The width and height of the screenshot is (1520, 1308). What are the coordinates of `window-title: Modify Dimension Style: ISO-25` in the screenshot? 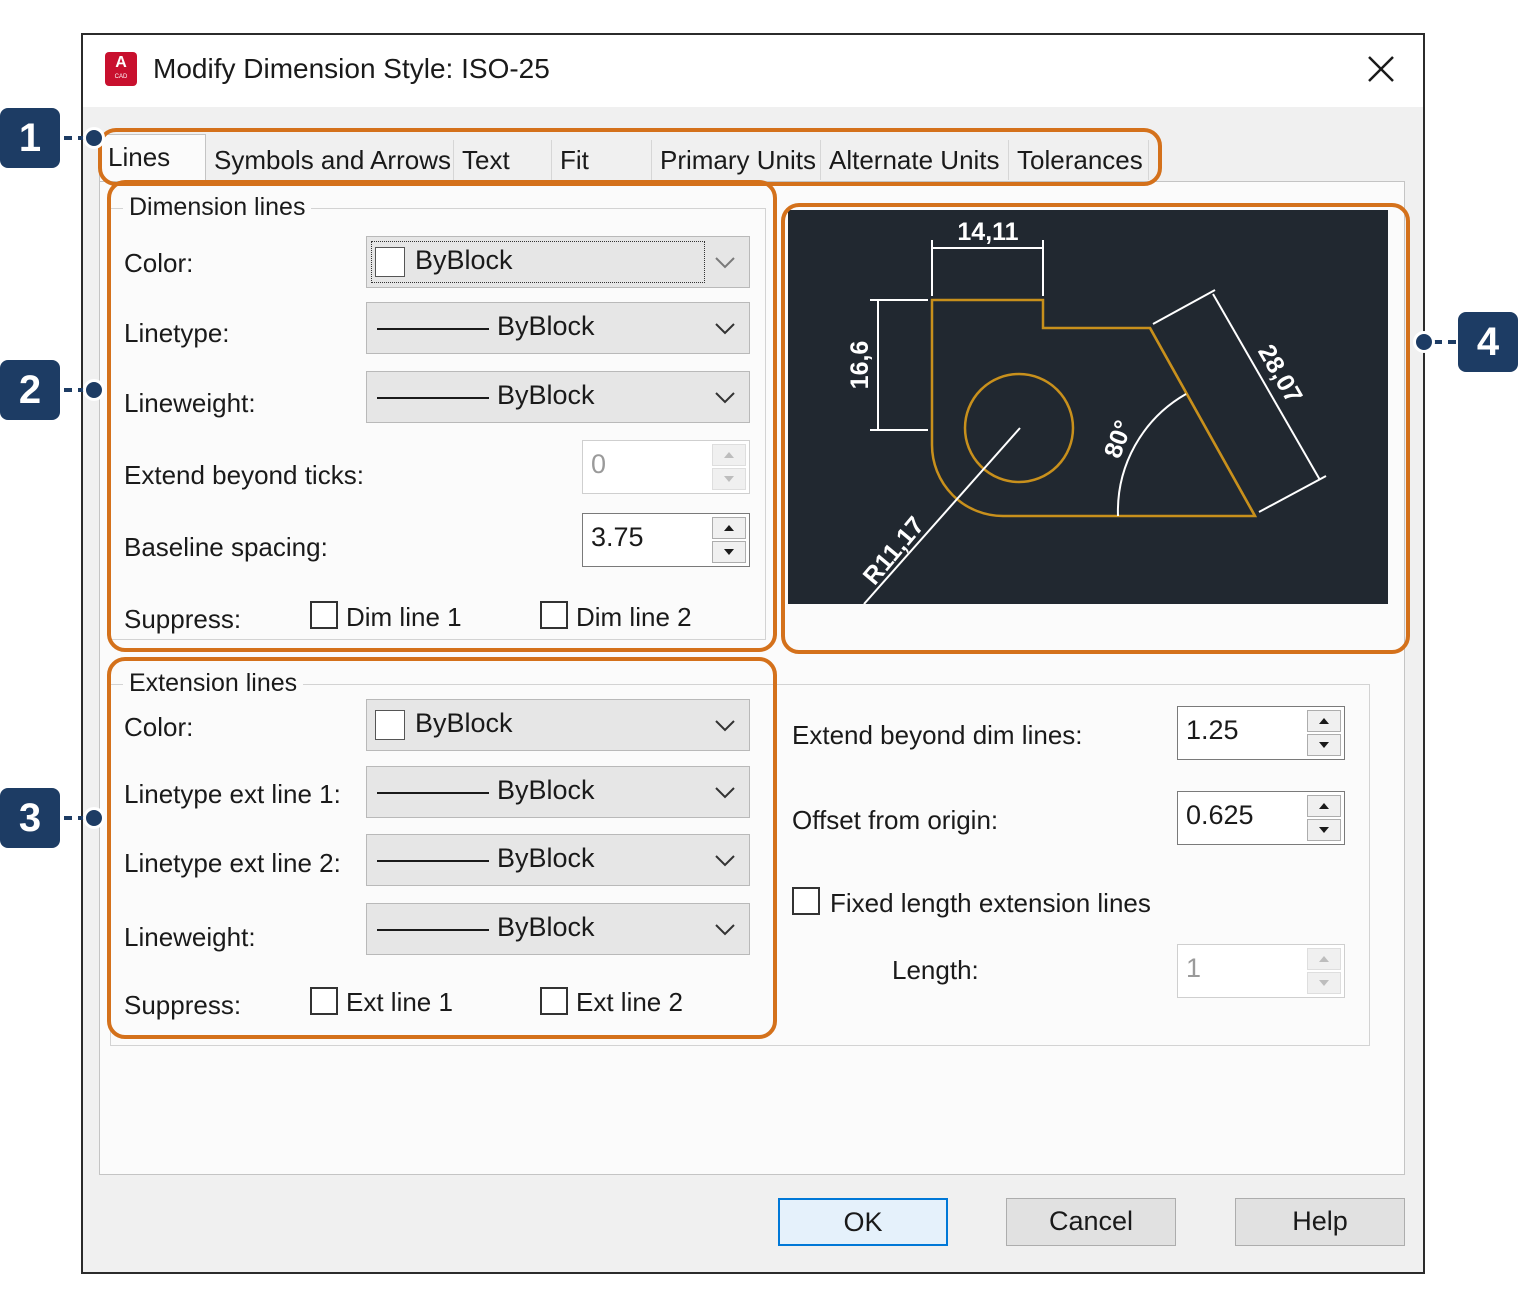 It's located at (351, 68).